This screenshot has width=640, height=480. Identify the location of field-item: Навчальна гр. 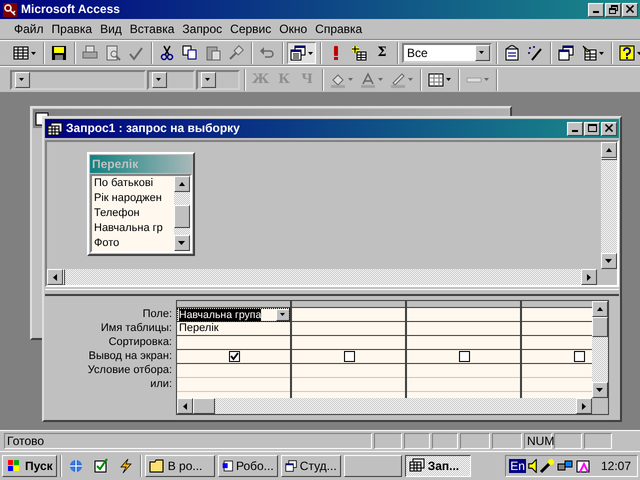
(133, 228).